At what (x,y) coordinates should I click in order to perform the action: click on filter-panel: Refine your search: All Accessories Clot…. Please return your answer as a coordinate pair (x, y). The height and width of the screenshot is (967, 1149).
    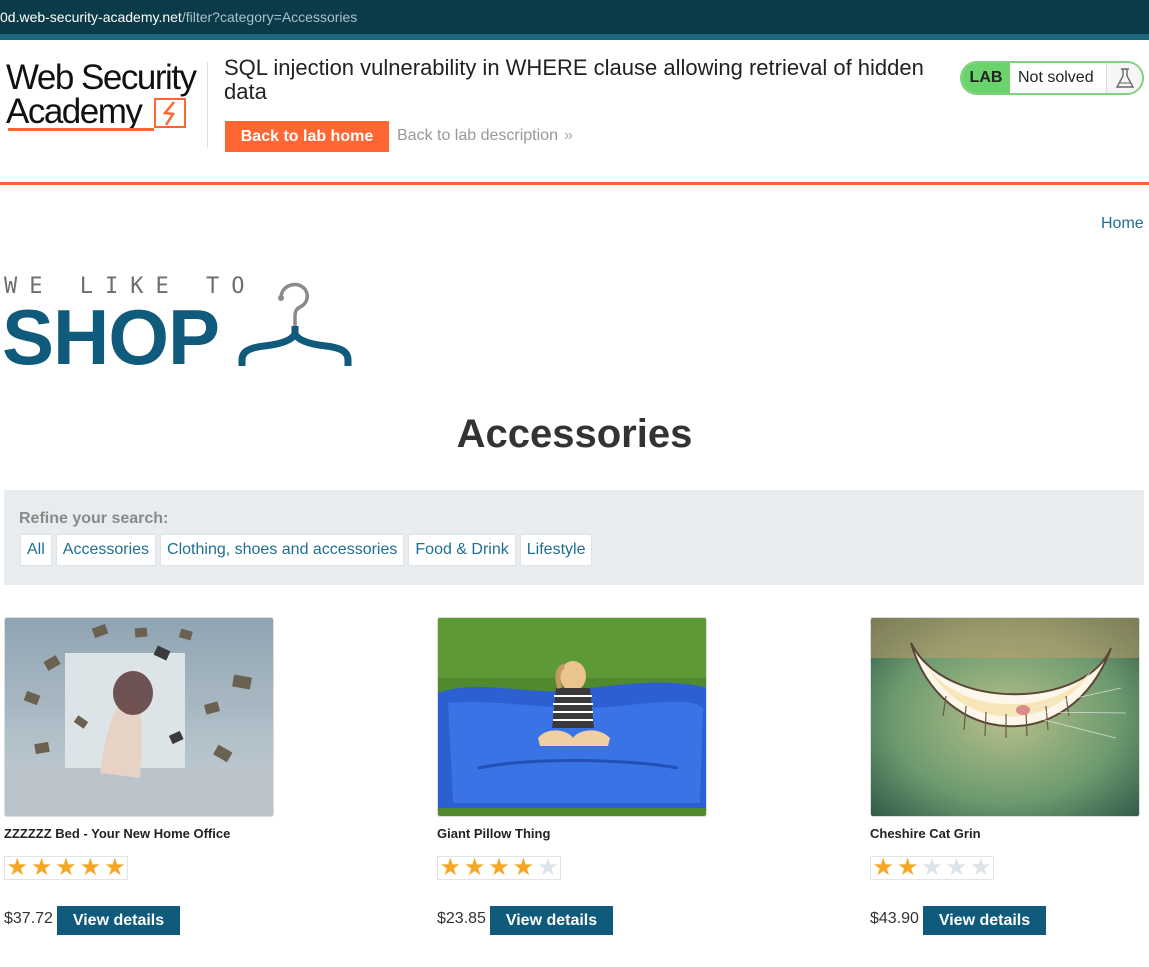
    Looking at the image, I should click on (574, 537).